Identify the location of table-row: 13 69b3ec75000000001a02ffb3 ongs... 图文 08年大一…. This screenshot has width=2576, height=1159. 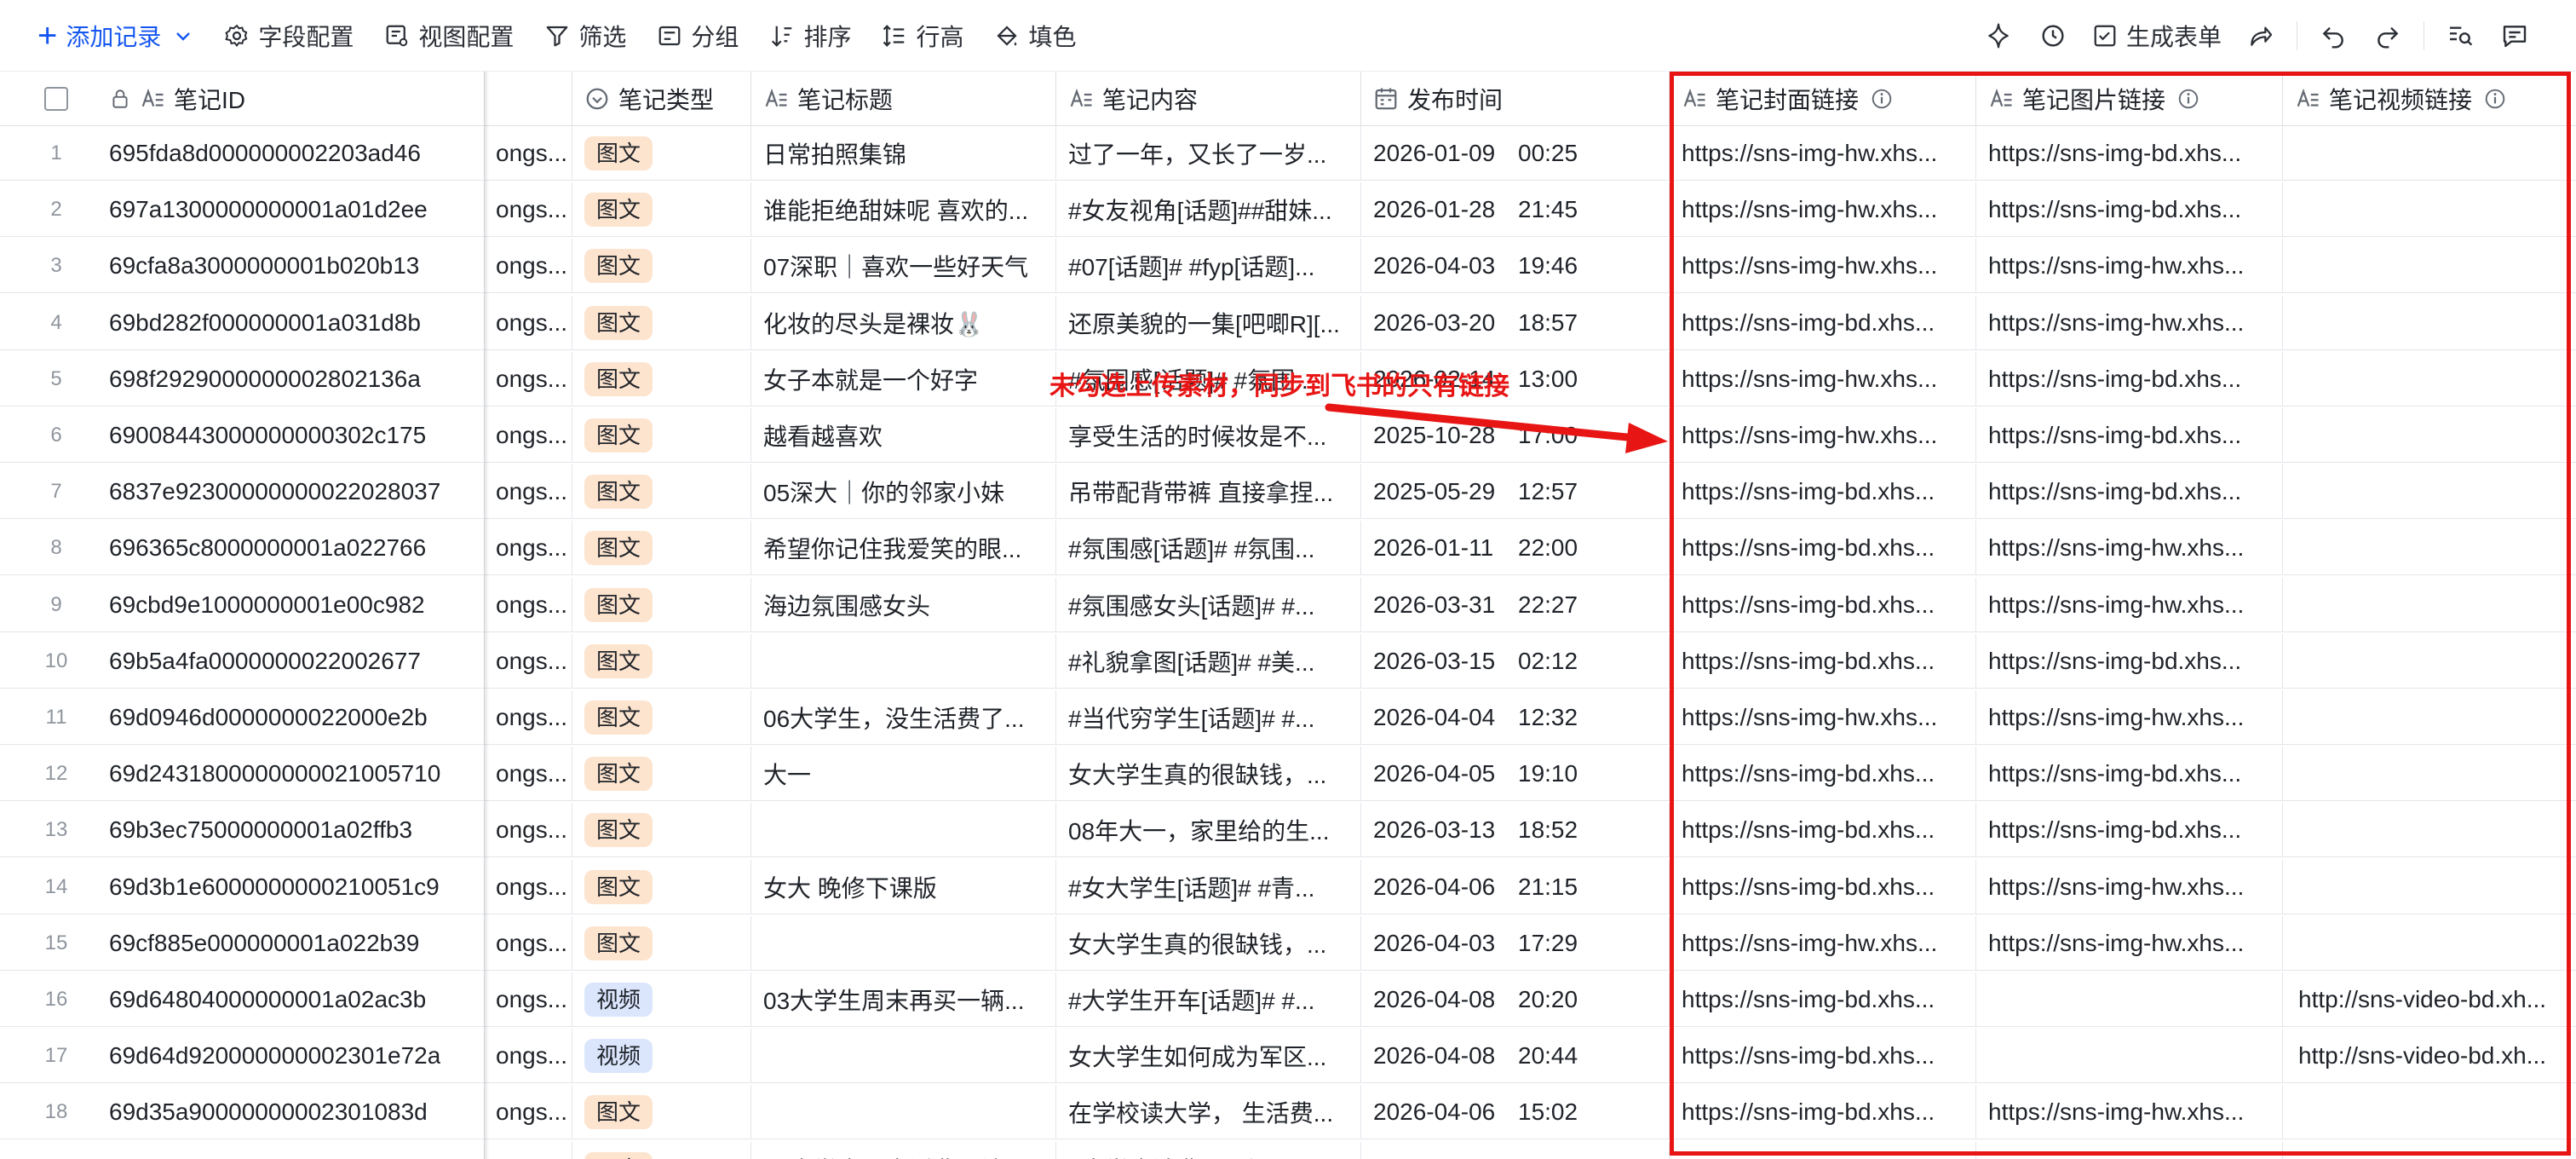
(1288, 830).